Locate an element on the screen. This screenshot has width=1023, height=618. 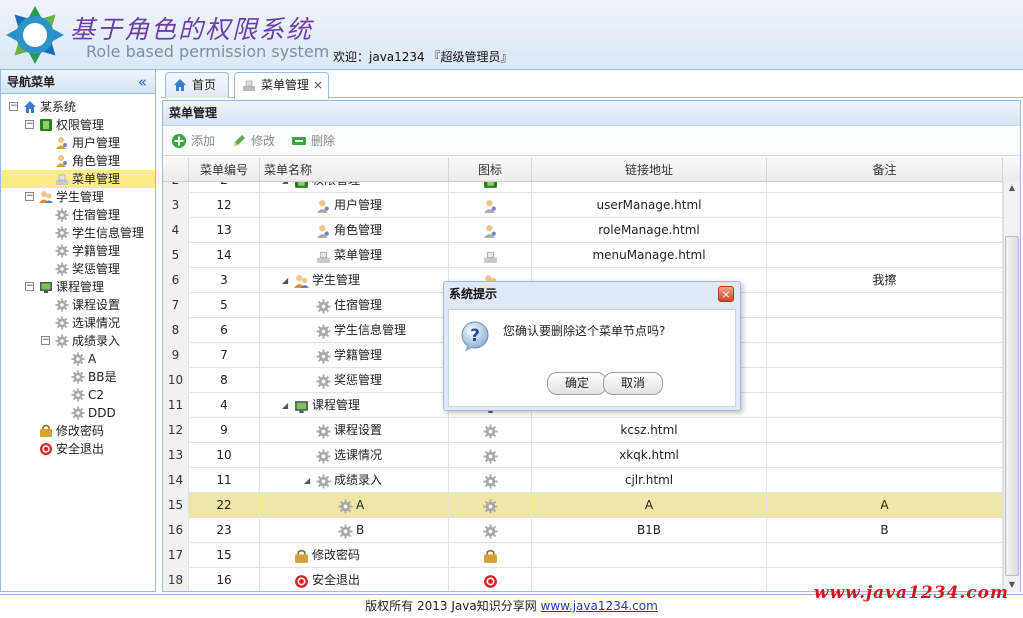
nav-tree-node: 住宿管理 is located at coordinates (78, 215).